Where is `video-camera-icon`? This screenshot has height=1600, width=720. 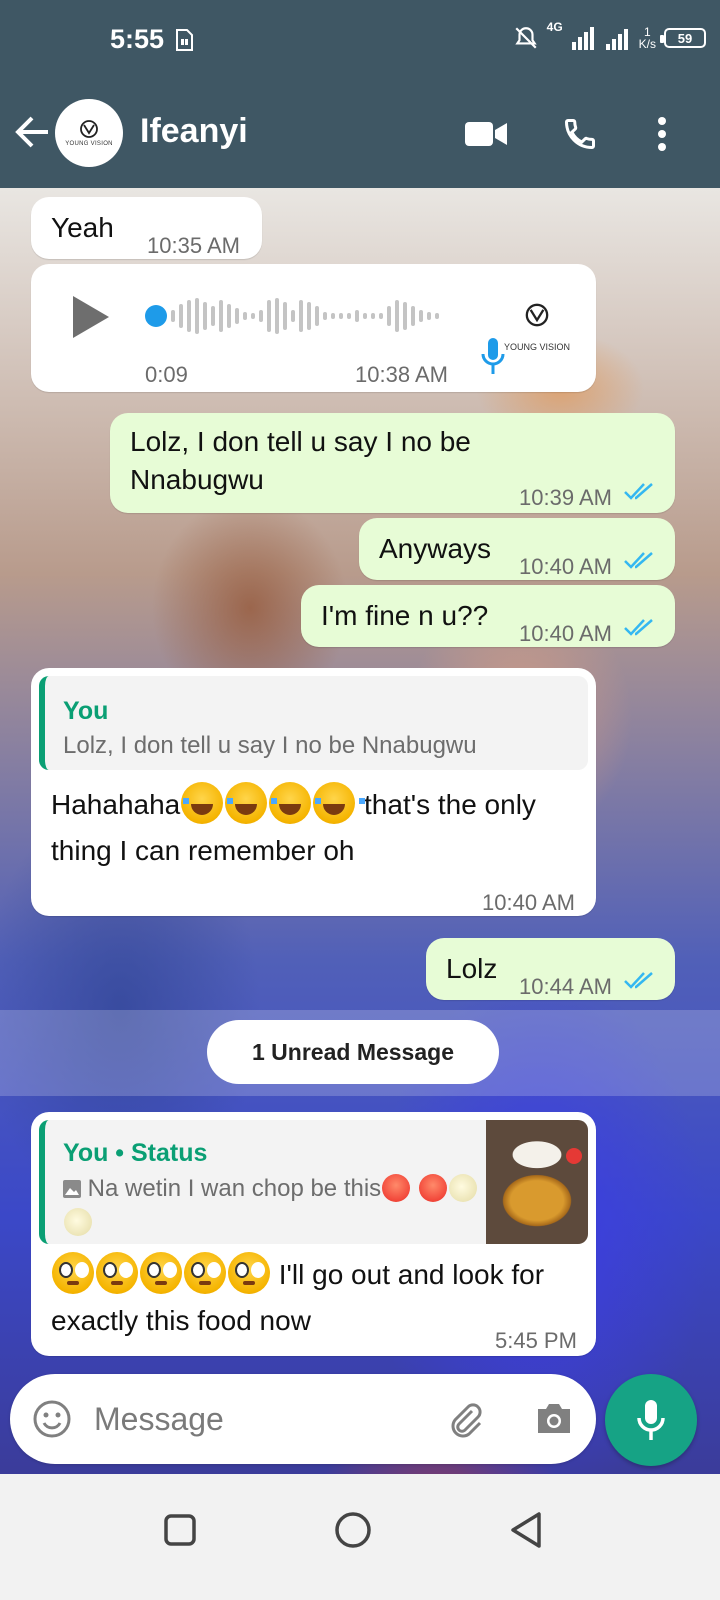
video-camera-icon is located at coordinates (486, 134).